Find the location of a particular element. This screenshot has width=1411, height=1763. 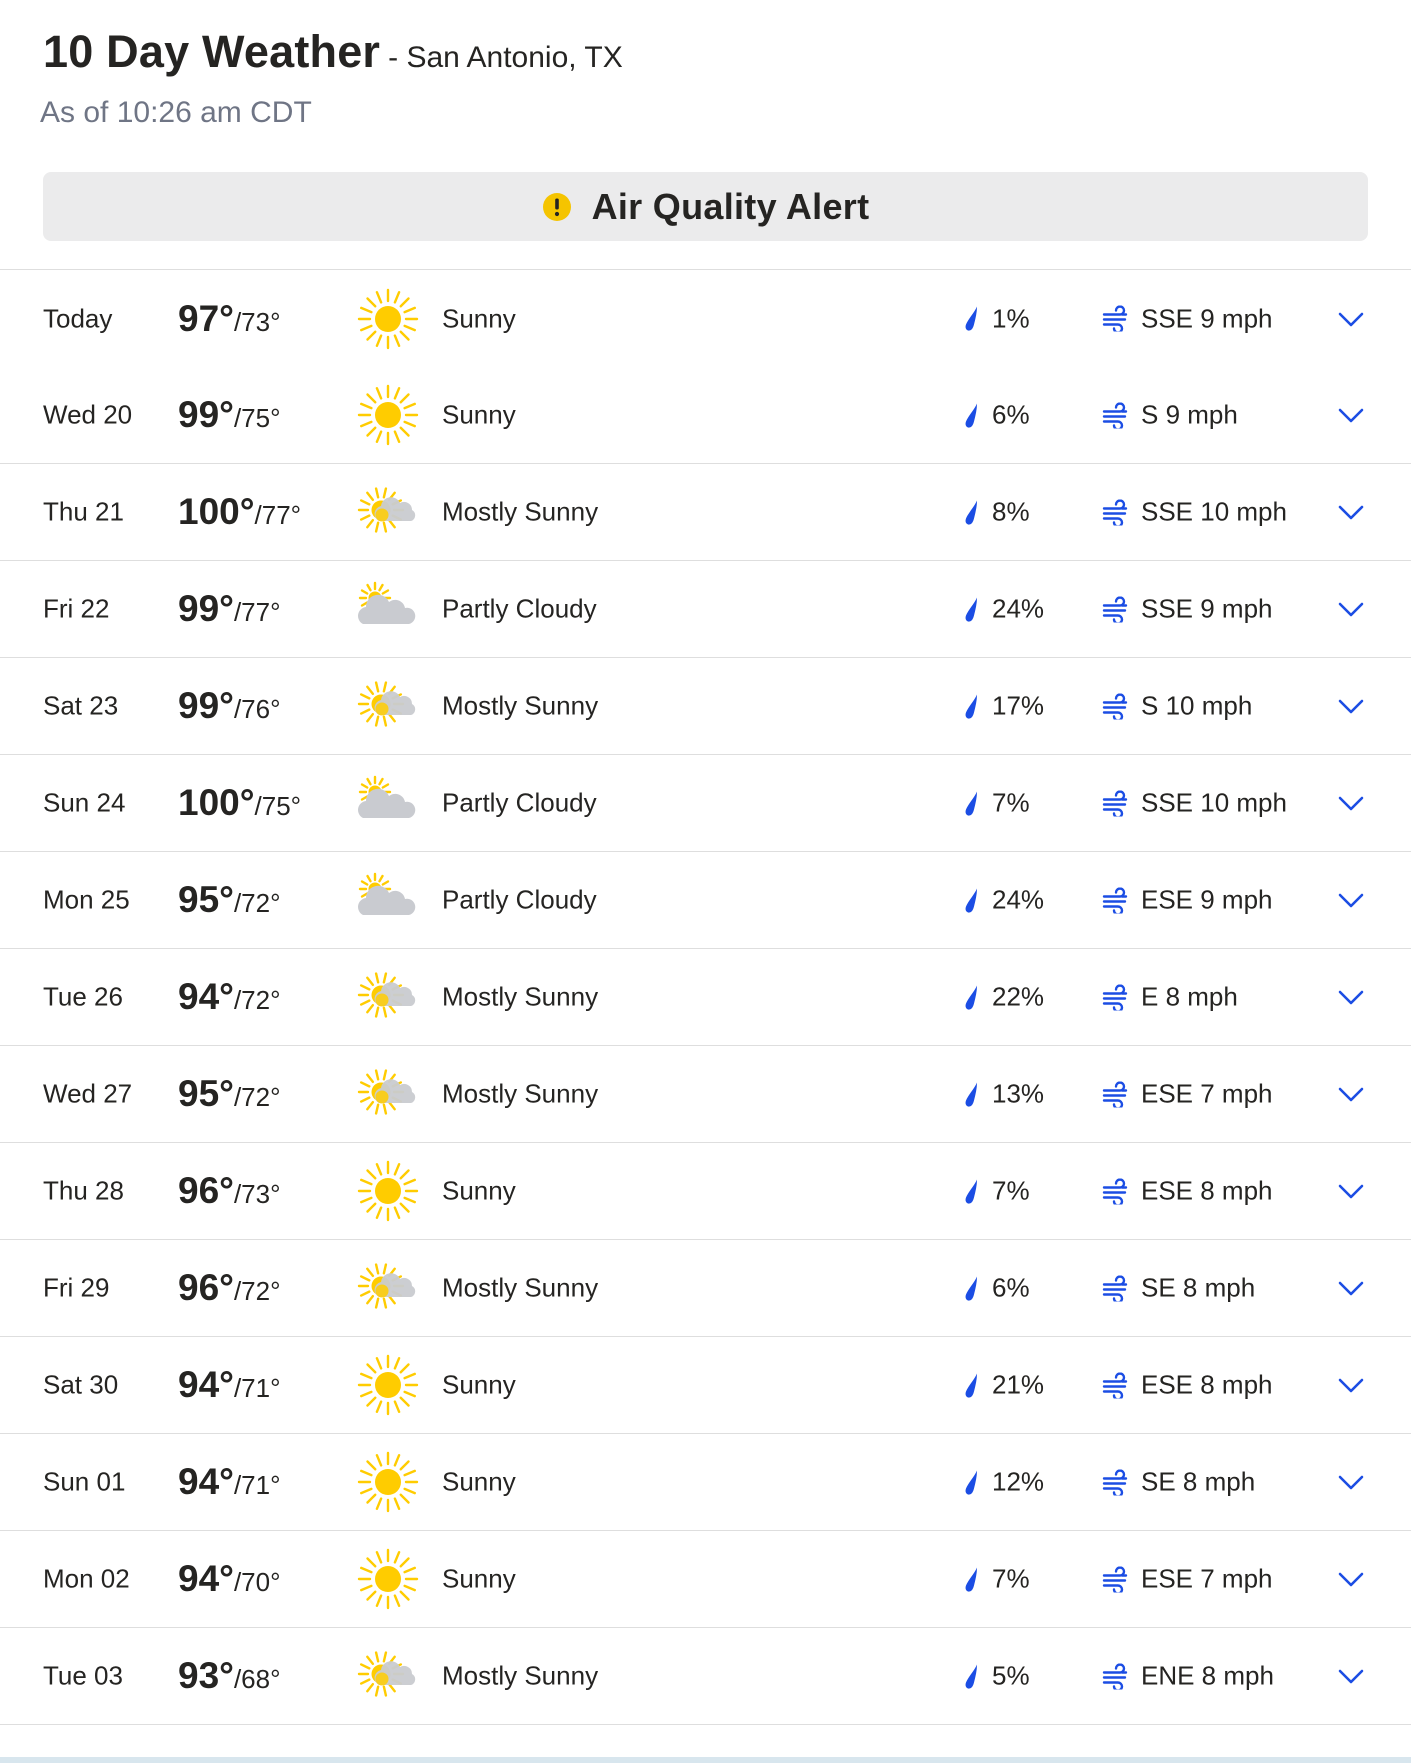

temperatures: 99°/77° is located at coordinates (229, 609).